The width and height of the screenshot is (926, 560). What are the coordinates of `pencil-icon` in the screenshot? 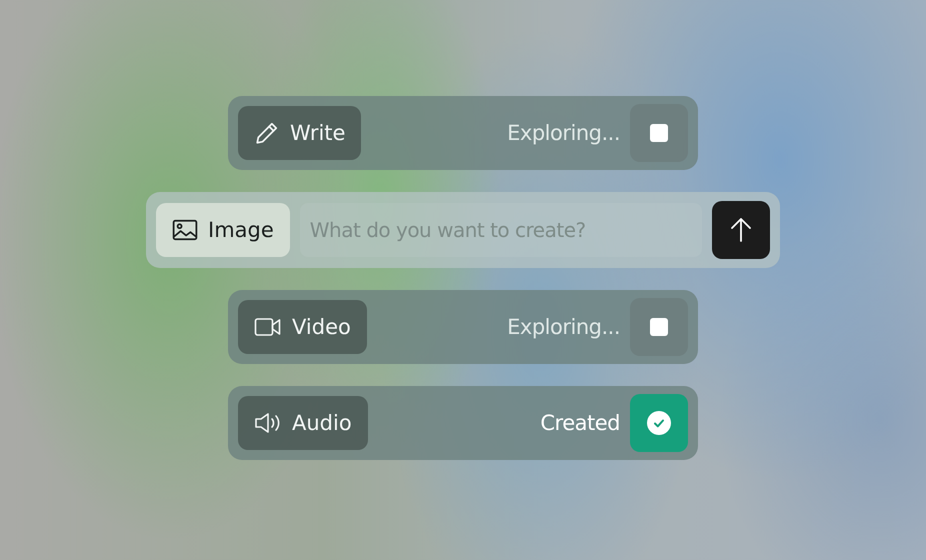 It's located at (267, 133).